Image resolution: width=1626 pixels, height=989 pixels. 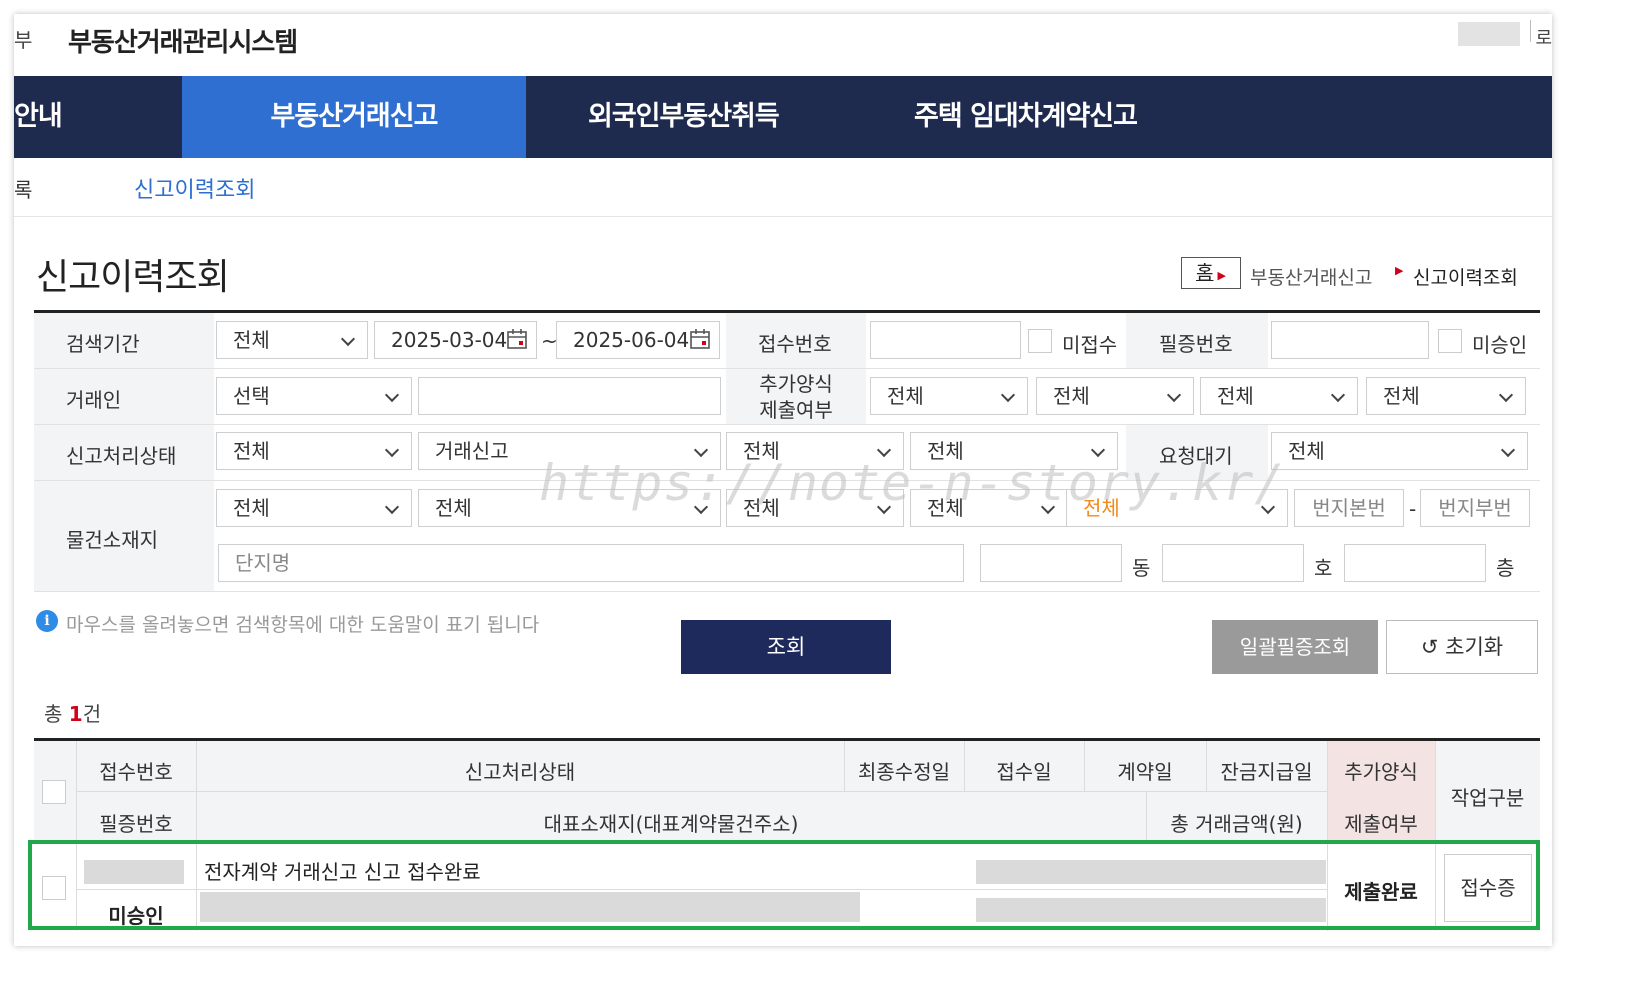 What do you see at coordinates (92, 714) in the screenshot?
I see `result-count-suffix: 건` at bounding box center [92, 714].